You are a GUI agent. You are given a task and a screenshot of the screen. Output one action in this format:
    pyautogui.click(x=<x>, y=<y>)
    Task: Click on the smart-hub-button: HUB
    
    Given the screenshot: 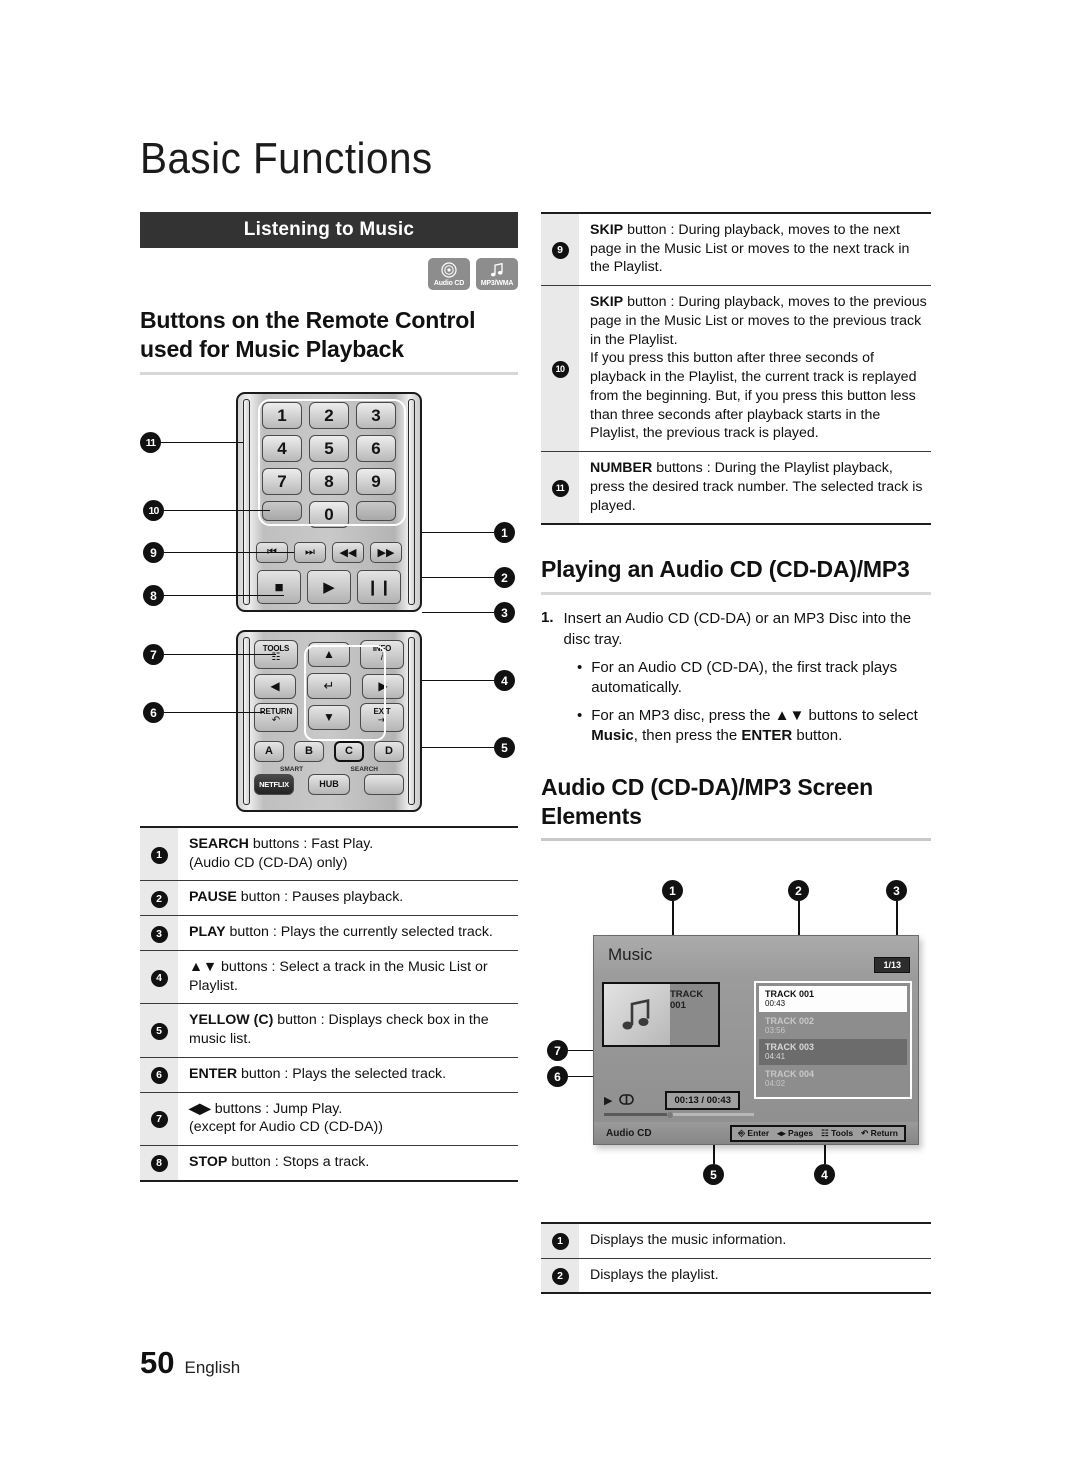 What is the action you would take?
    pyautogui.click(x=329, y=784)
    